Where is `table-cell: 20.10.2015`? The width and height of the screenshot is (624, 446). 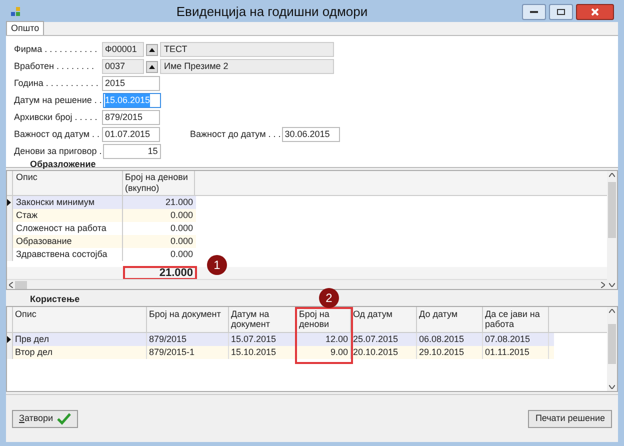 table-cell: 20.10.2015 is located at coordinates (384, 353).